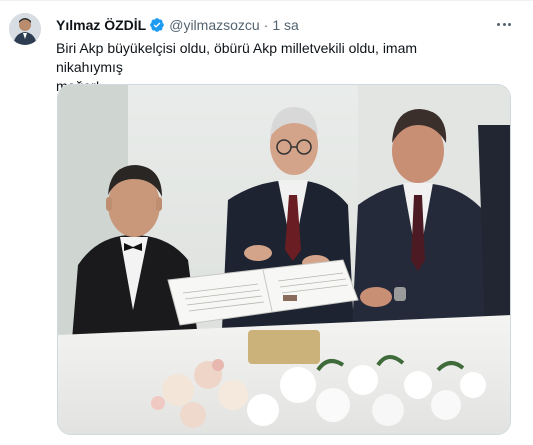 The width and height of the screenshot is (533, 445). Describe the element at coordinates (101, 25) in the screenshot. I see `display-name: Yılmaz ÖZDİL` at that location.